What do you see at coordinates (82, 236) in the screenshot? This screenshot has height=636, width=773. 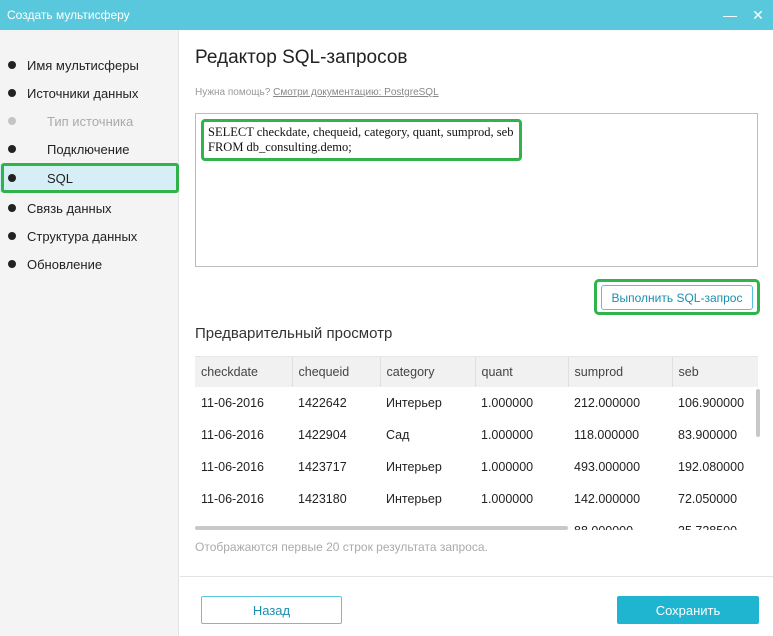 I see `step-label: Структура данных` at bounding box center [82, 236].